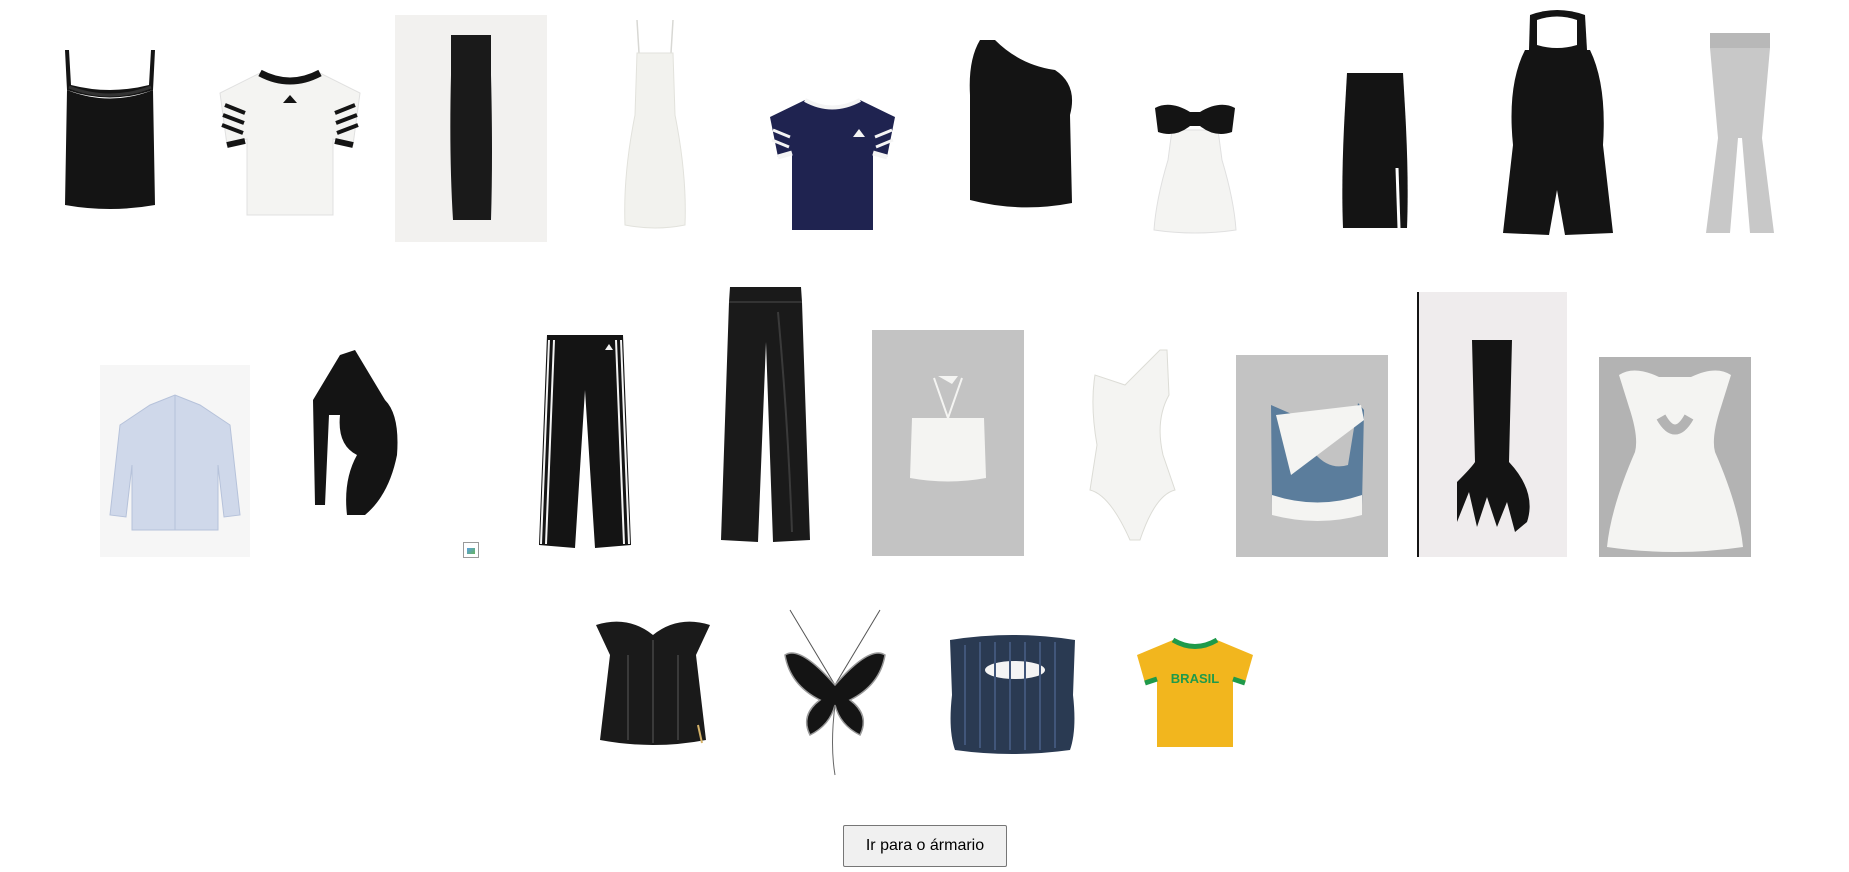  I want to click on item-white-adidas-tee, so click(290, 142).